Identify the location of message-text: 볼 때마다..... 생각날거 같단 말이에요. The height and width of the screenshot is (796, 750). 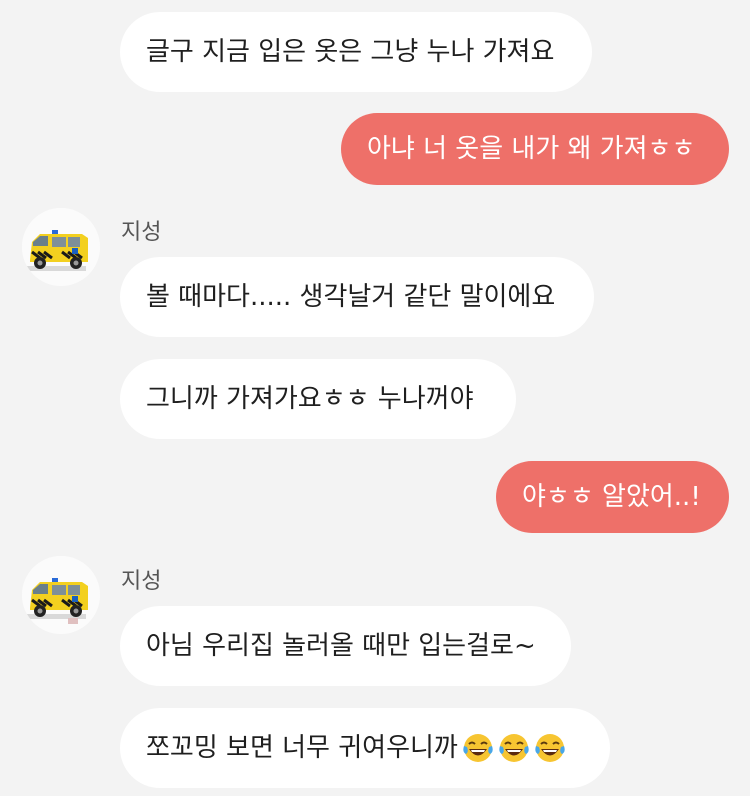
(351, 297).